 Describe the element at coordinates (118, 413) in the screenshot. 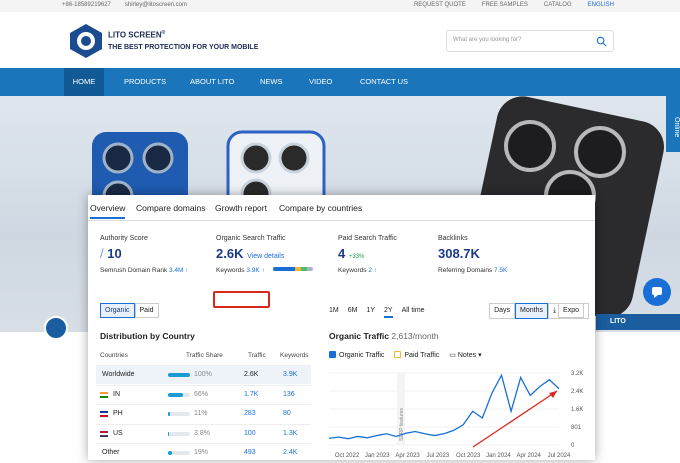

I see `country-name: PH` at that location.